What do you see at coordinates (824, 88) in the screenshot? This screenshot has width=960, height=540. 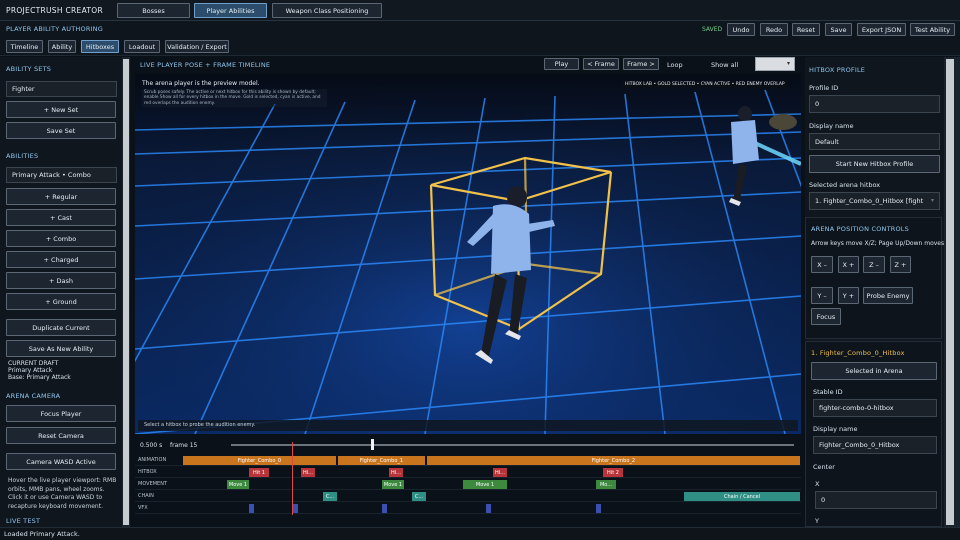 I see `profile-id-label: Profile ID` at bounding box center [824, 88].